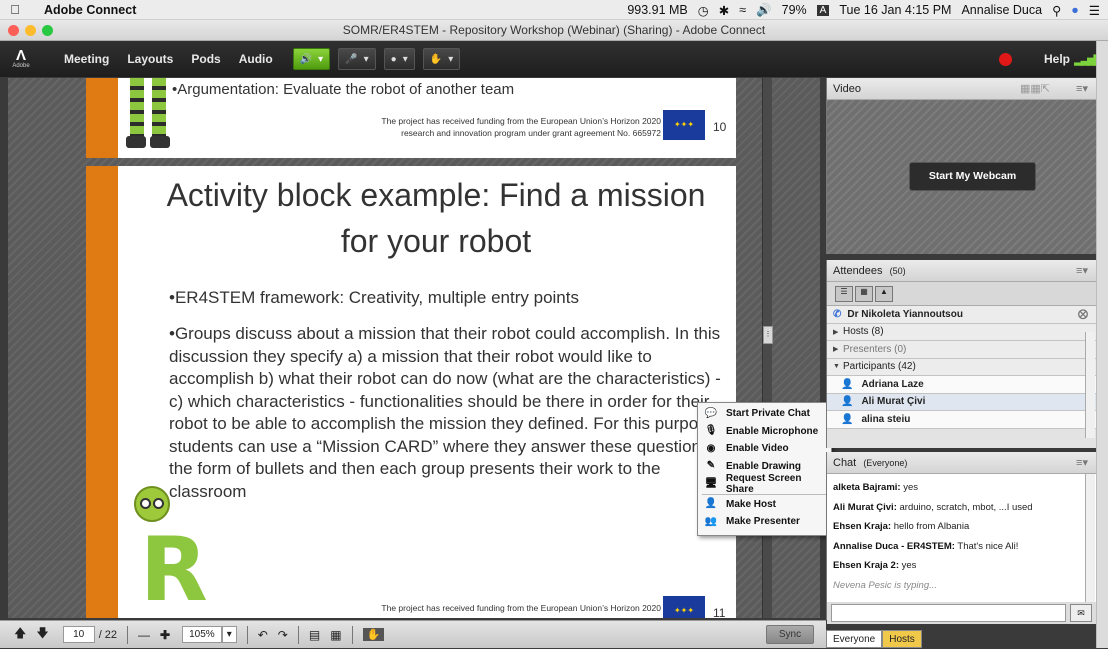 This screenshot has height=649, width=1108. What do you see at coordinates (961, 315) in the screenshot?
I see `current-user-row: ✆ Dr Nikoleta Yiannoutsou ⨂` at bounding box center [961, 315].